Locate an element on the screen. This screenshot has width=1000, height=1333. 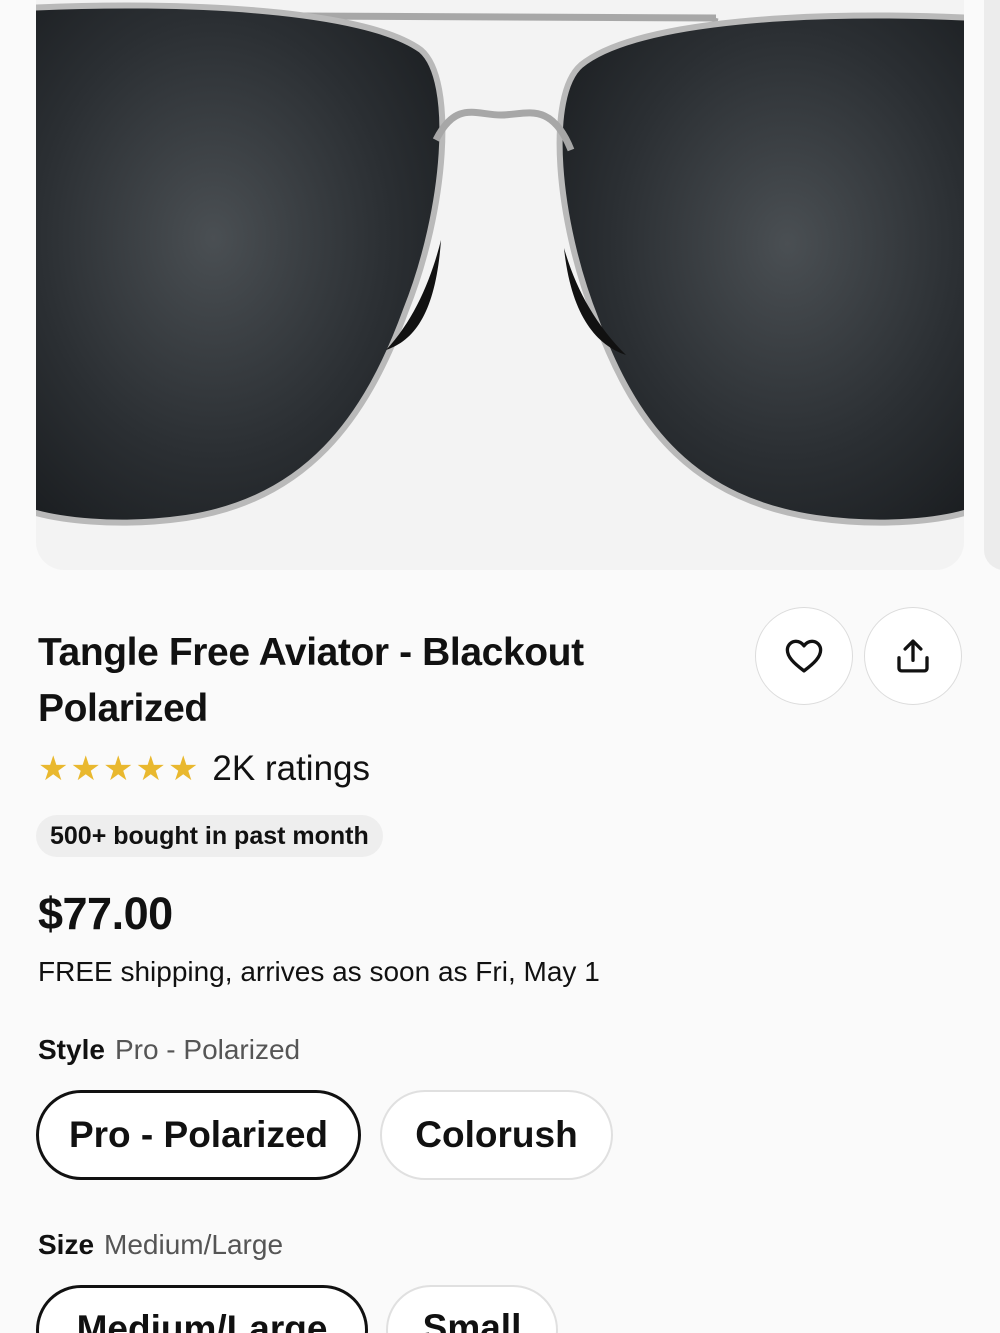
share-button is located at coordinates (913, 656).